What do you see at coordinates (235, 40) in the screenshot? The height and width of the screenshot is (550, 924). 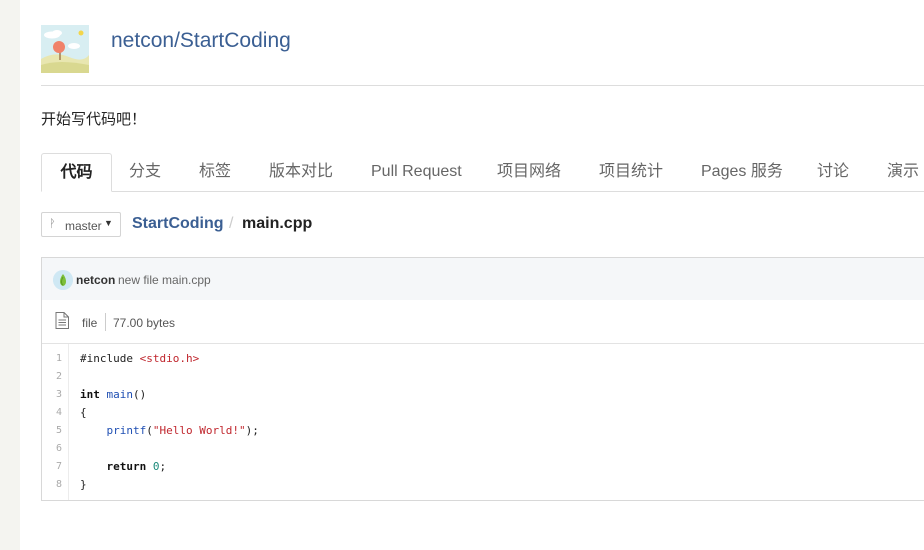 I see `repo-name: StartCoding` at bounding box center [235, 40].